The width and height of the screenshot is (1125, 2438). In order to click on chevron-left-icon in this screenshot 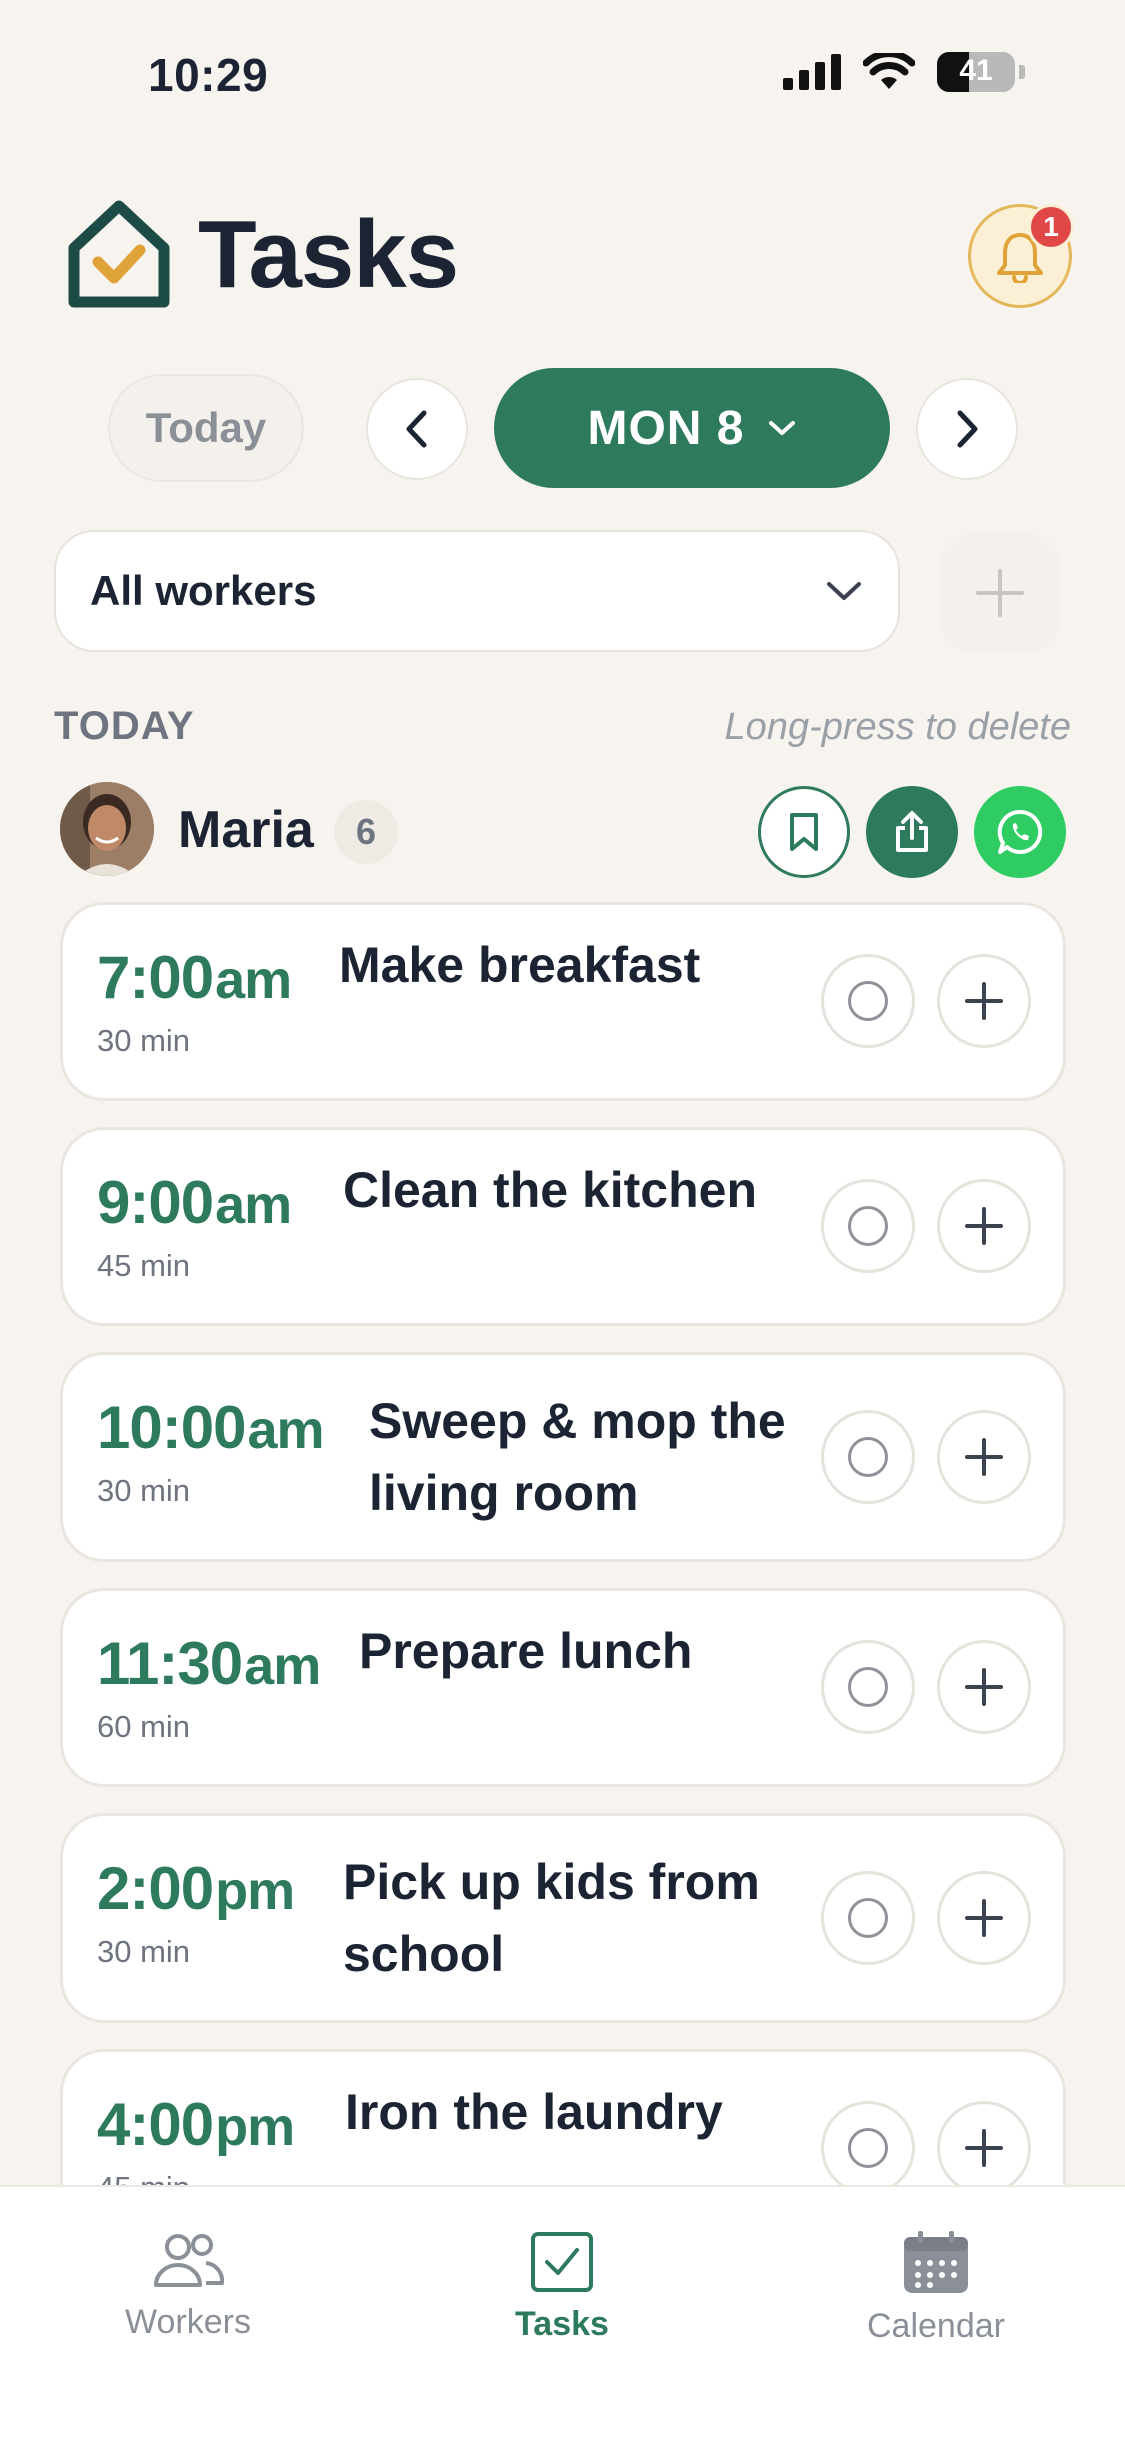, I will do `click(416, 429)`.